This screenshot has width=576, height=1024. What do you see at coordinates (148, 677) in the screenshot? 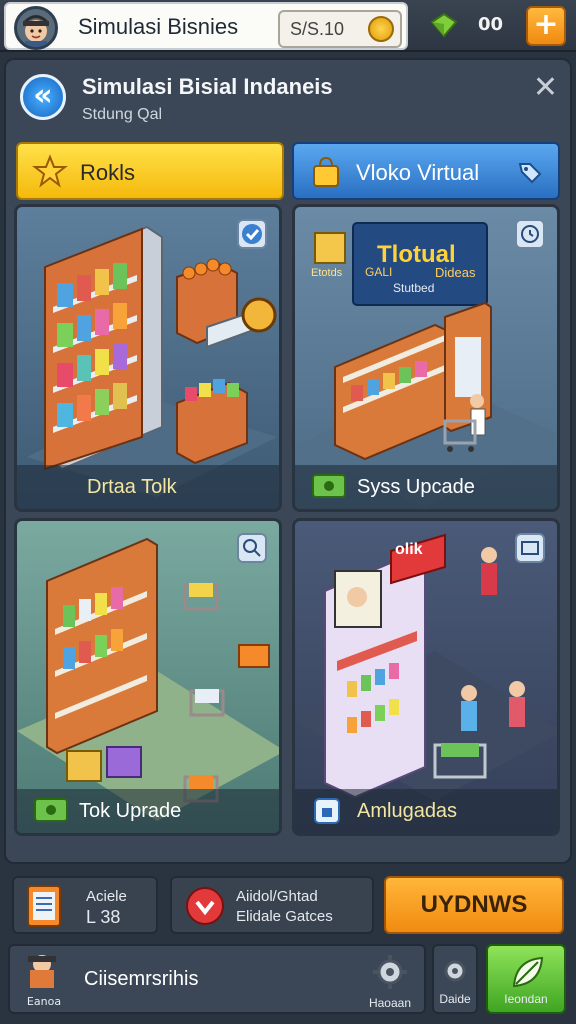
I see `card-tok-uprade: Tok Uprade` at bounding box center [148, 677].